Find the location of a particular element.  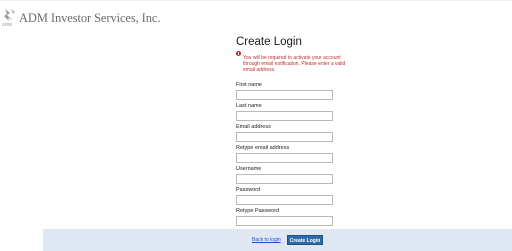

password-input is located at coordinates (284, 200).